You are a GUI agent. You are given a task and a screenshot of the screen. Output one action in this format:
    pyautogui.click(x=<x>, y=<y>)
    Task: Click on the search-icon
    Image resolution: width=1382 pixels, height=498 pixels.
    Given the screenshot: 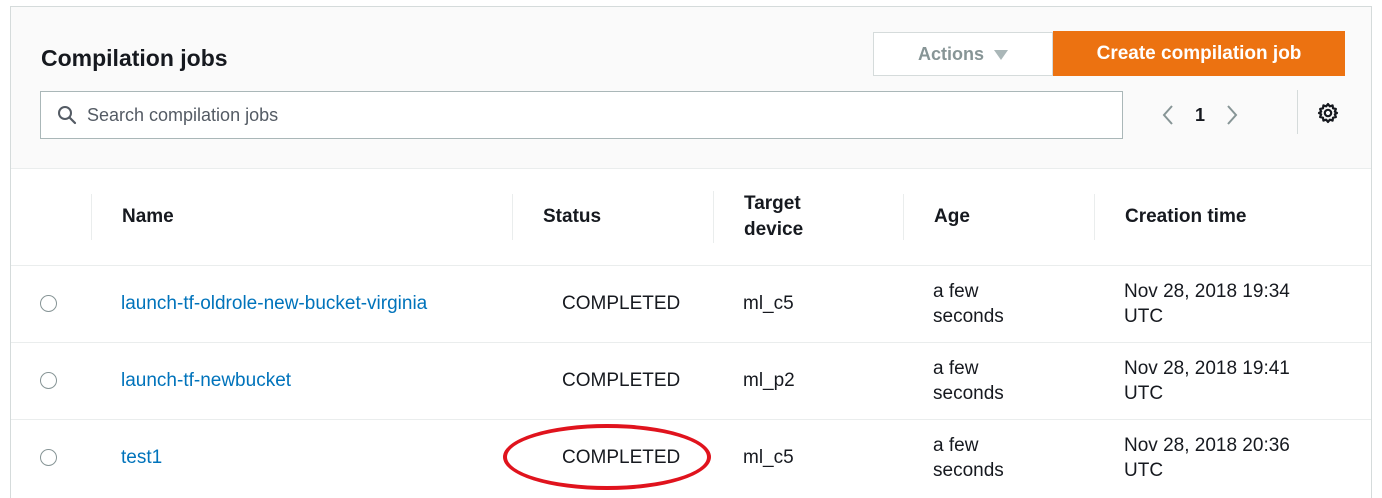 What is the action you would take?
    pyautogui.click(x=67, y=115)
    